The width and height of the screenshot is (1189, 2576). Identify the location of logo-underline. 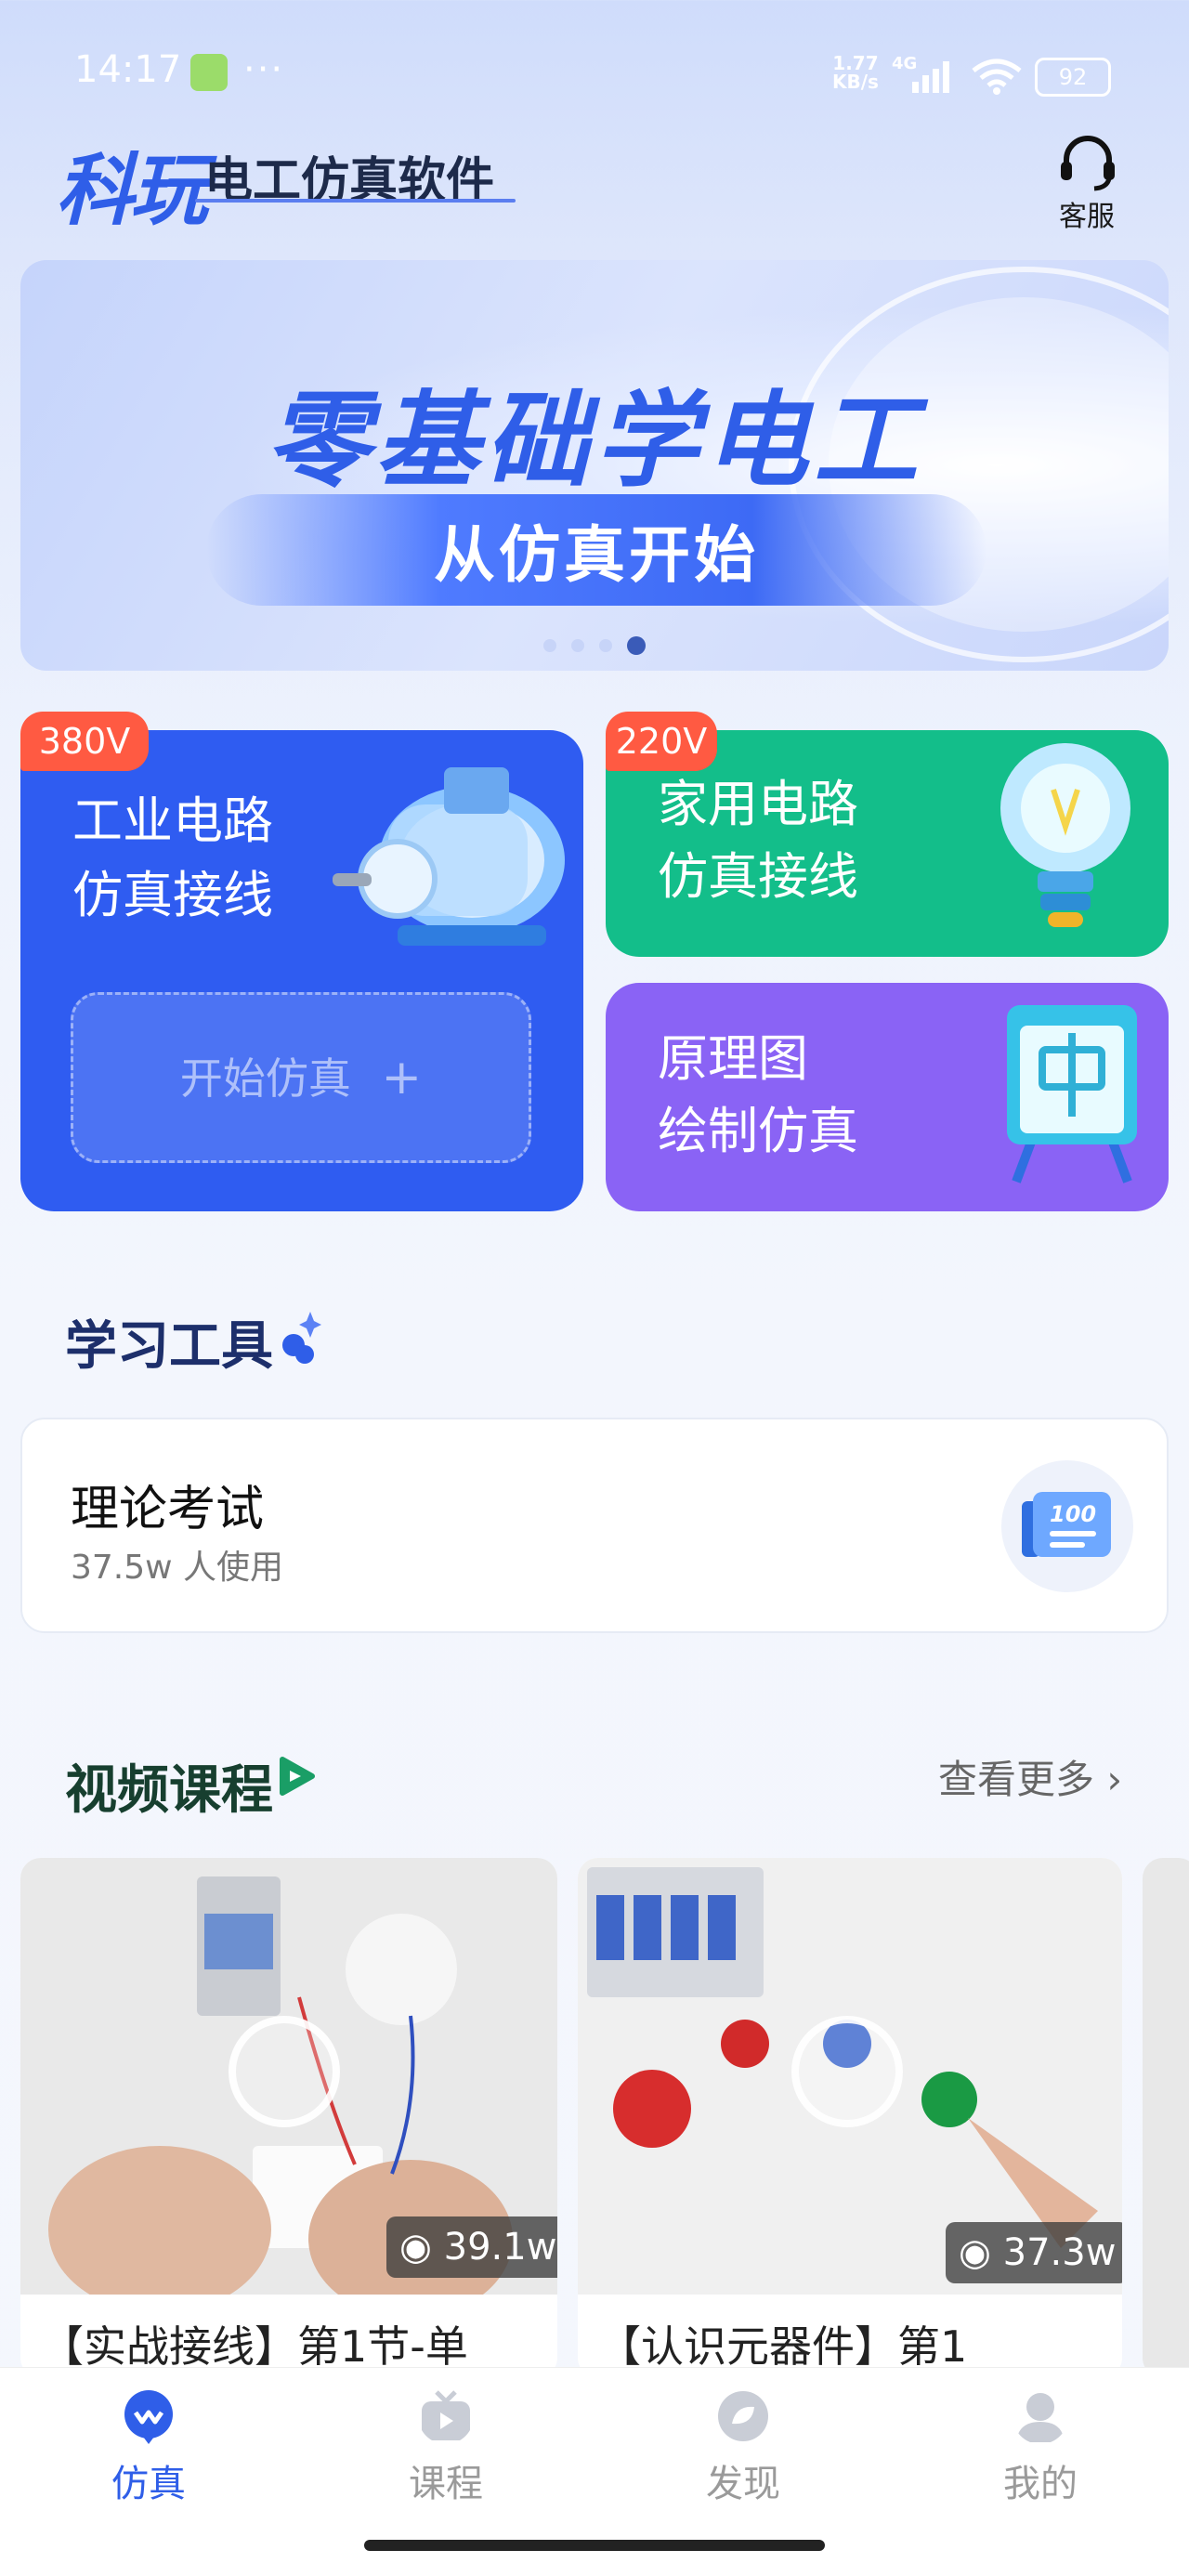
(356, 201).